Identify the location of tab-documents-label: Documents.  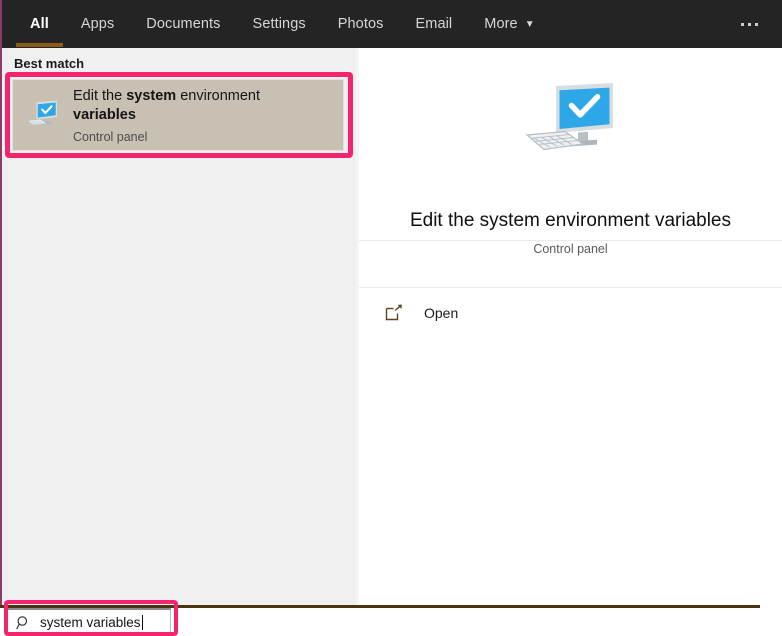
(183, 24).